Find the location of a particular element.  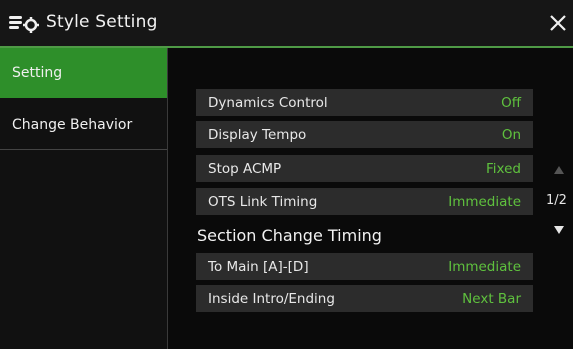

close-icon is located at coordinates (558, 23).